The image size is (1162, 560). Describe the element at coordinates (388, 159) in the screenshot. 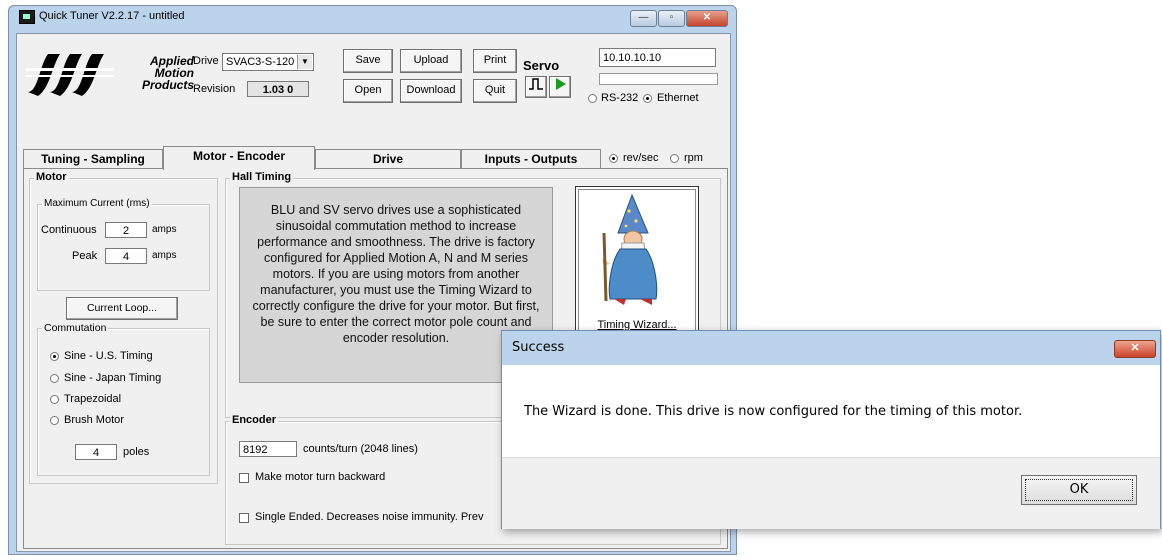

I see `tab-drive: Drive` at that location.